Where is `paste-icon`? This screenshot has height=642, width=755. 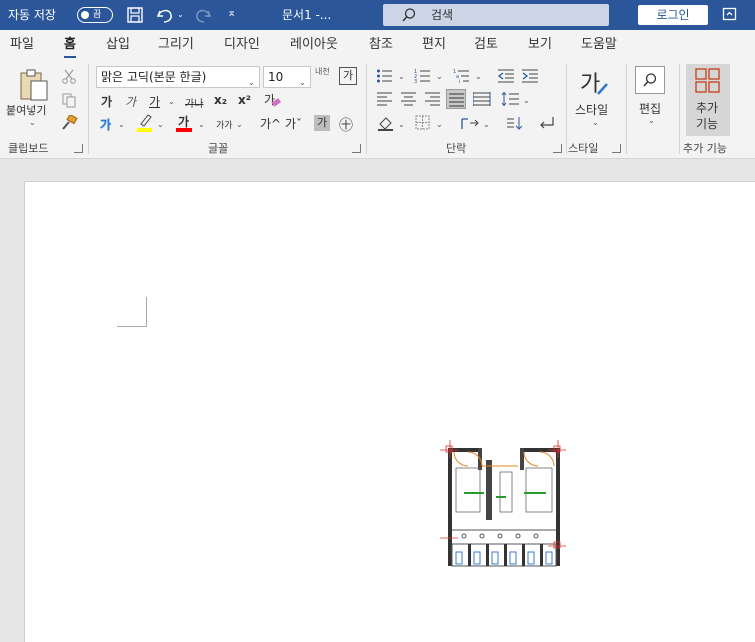 paste-icon is located at coordinates (34, 85).